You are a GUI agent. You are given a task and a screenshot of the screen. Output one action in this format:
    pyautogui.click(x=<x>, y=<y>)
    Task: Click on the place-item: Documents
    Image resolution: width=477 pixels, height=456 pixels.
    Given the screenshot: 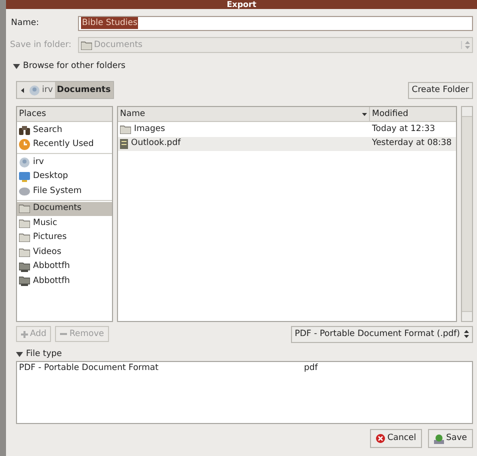 What is the action you would take?
    pyautogui.click(x=64, y=209)
    